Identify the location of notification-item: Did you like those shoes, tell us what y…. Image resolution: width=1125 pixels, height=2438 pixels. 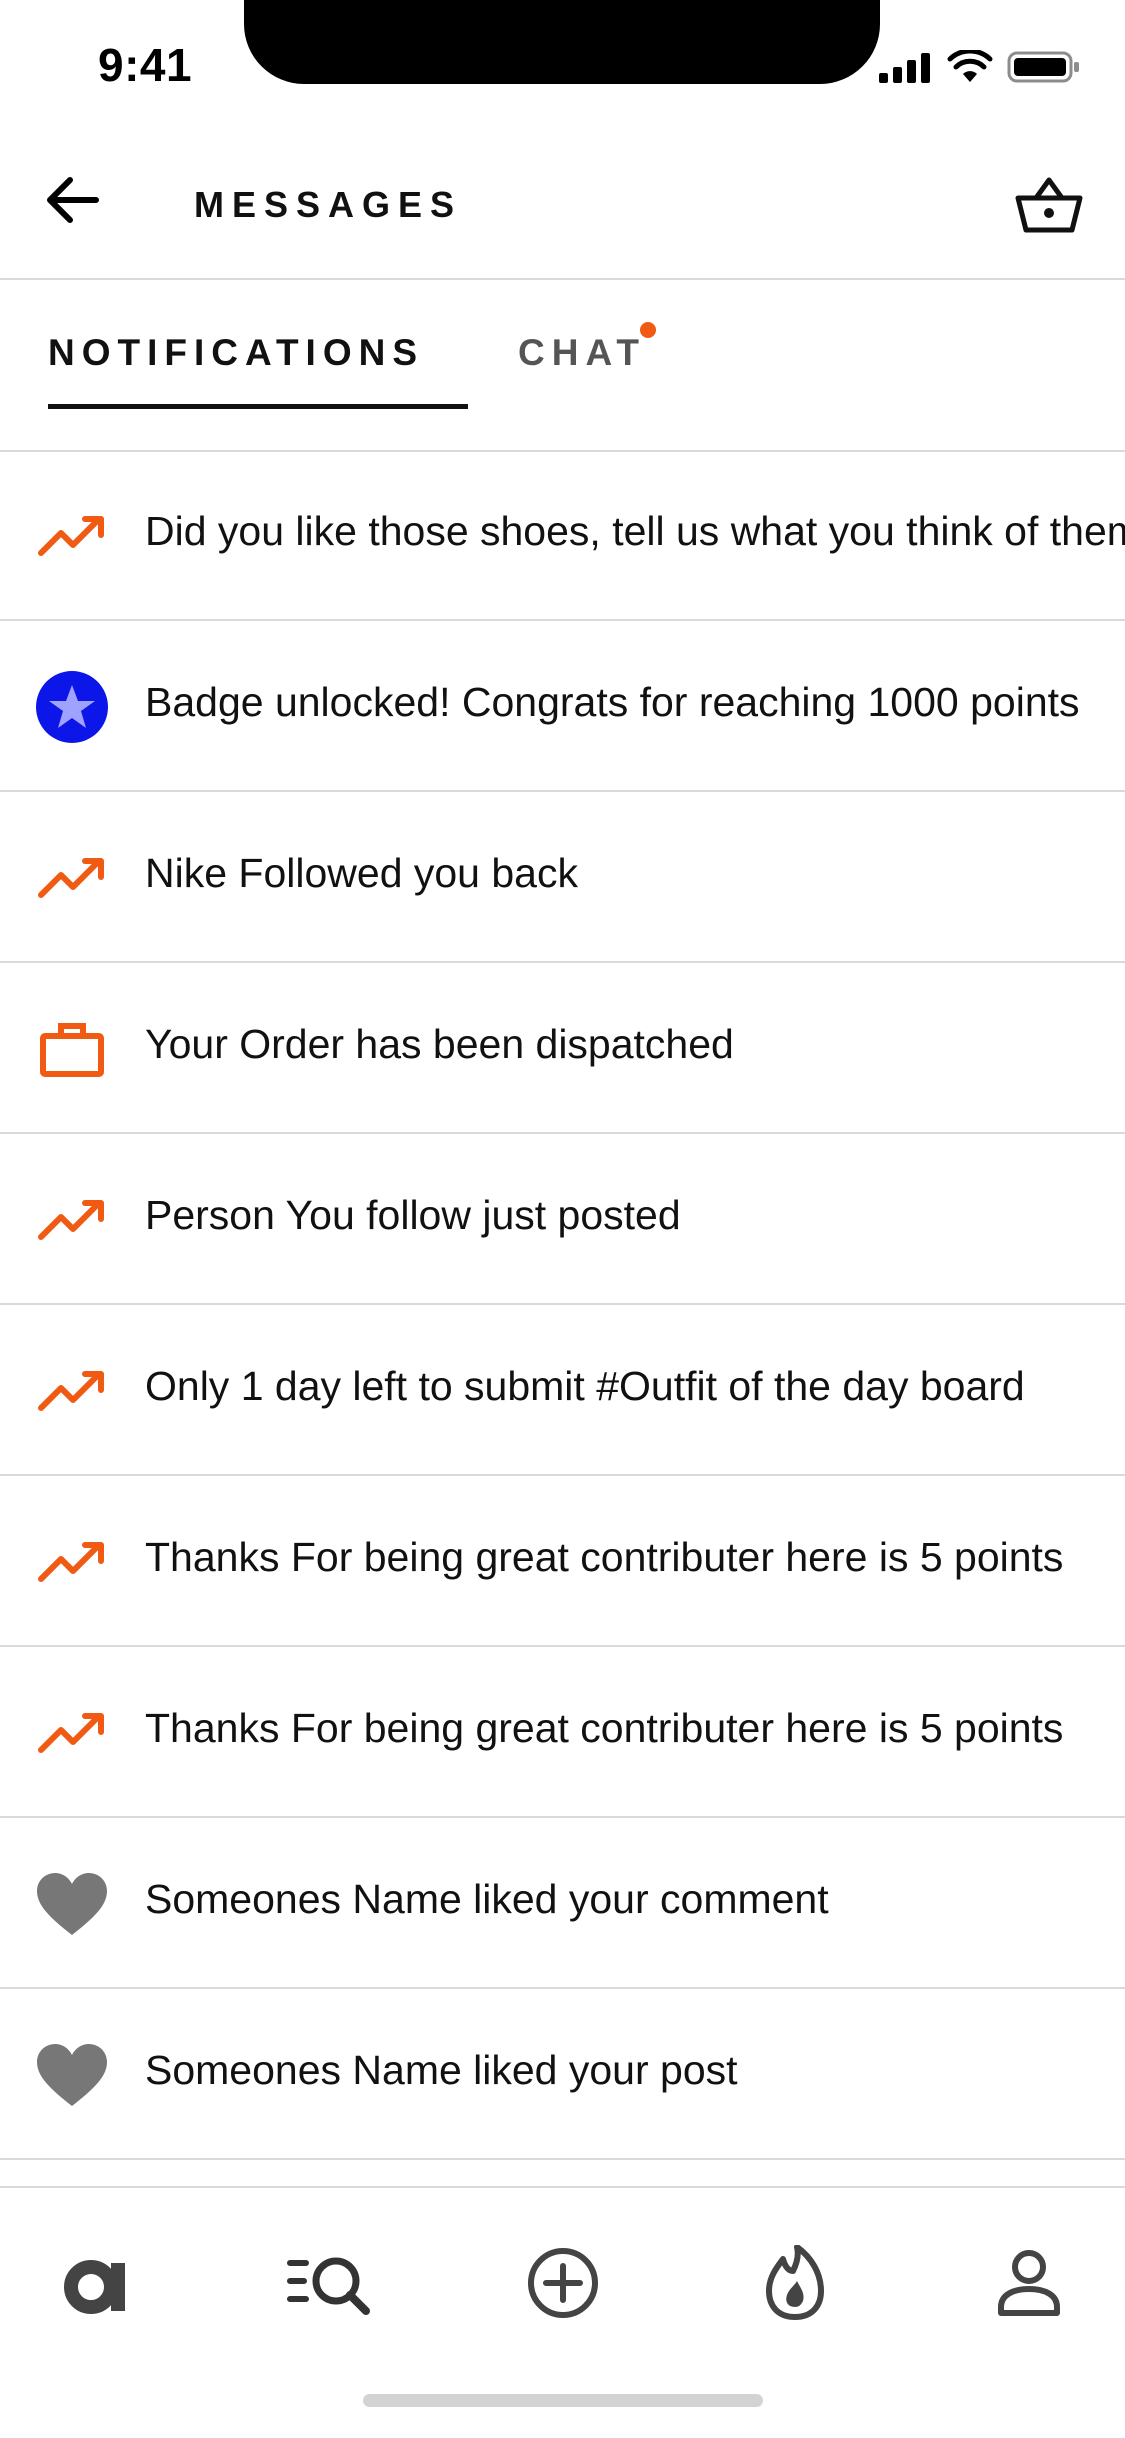
(562, 535).